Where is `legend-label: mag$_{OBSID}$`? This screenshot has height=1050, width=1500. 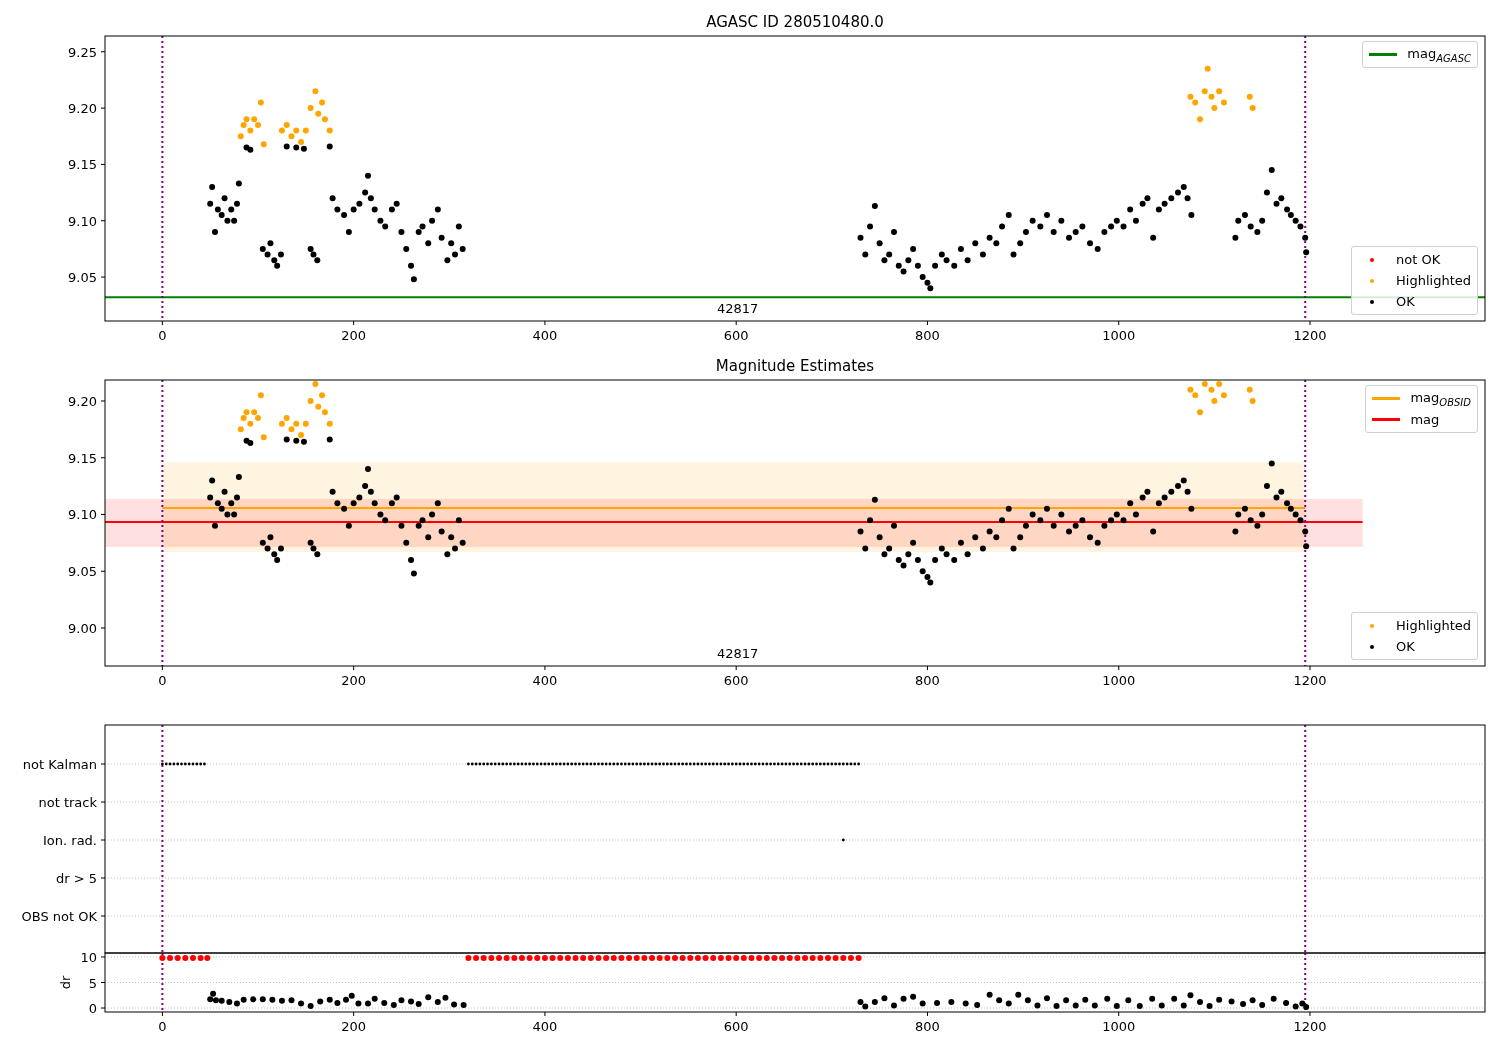
legend-label: mag$_{OBSID}$ is located at coordinates (1440, 398).